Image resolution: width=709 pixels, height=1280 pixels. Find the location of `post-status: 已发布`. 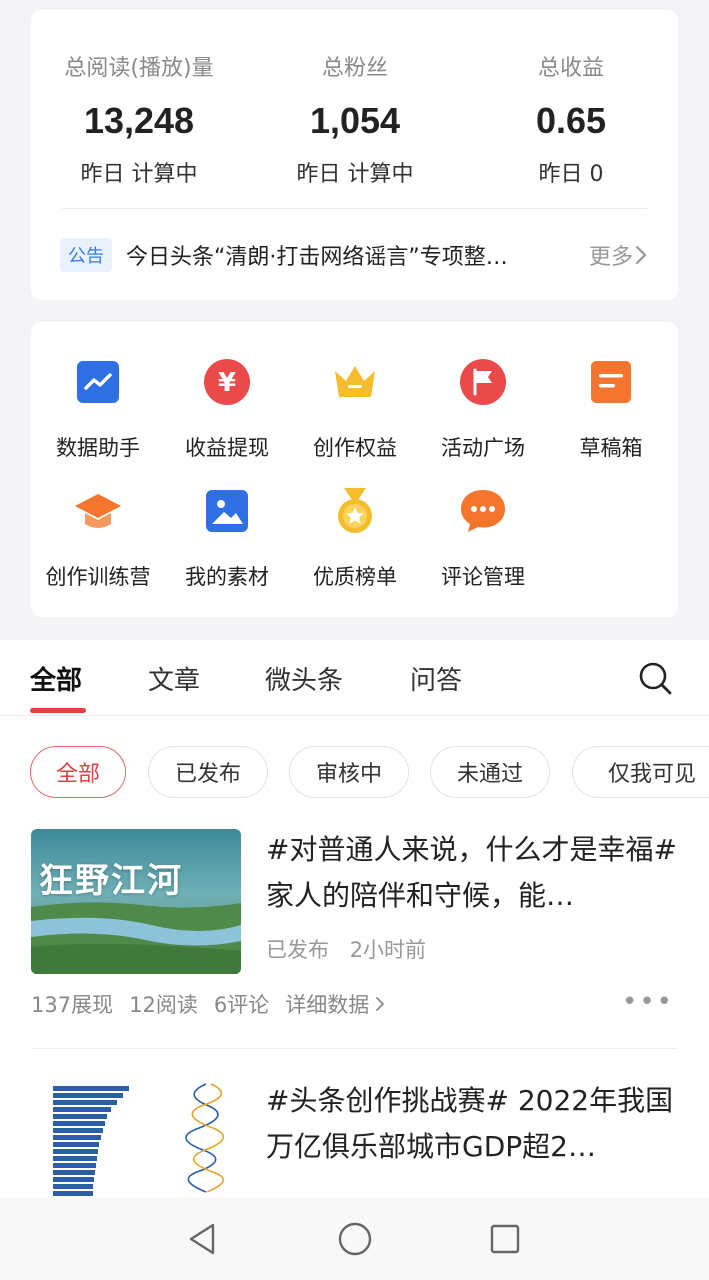

post-status: 已发布 is located at coordinates (297, 950).